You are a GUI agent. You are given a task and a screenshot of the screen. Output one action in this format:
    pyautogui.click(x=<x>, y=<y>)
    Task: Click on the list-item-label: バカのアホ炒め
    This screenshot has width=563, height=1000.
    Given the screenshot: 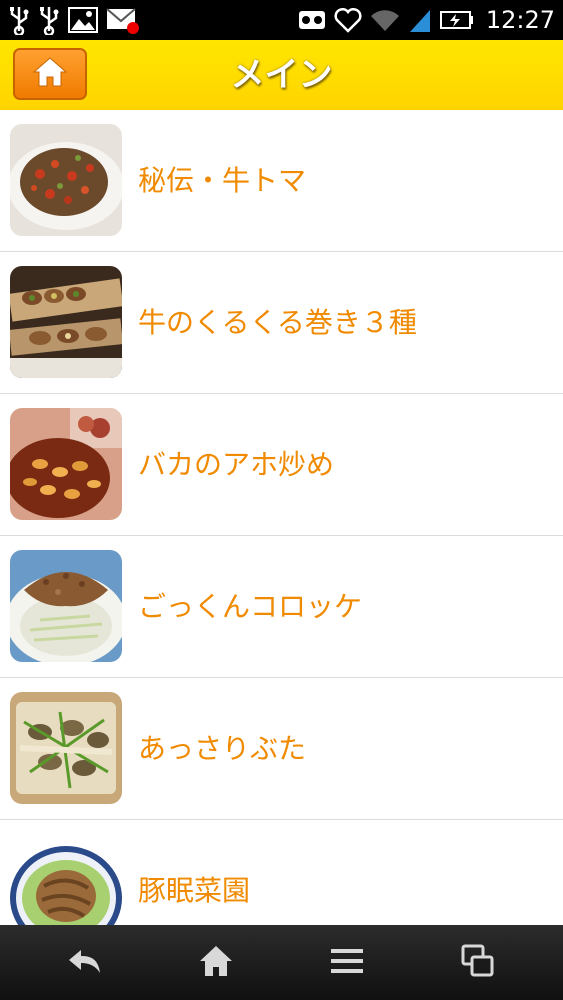 What is the action you would take?
    pyautogui.click(x=236, y=464)
    